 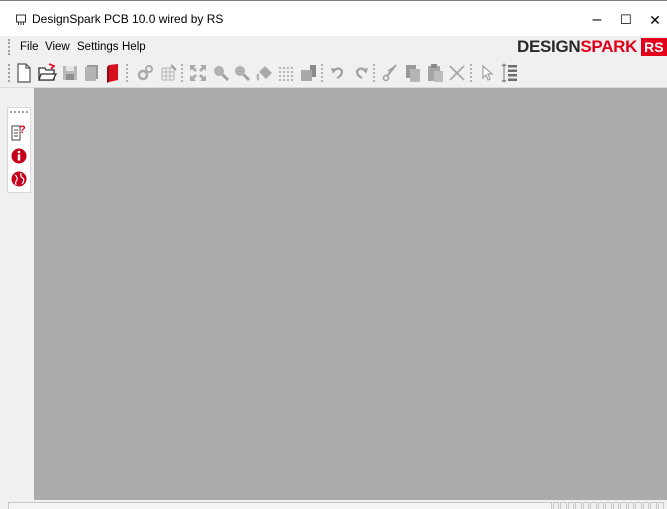 I want to click on zoom-fit-icon, so click(x=198, y=73).